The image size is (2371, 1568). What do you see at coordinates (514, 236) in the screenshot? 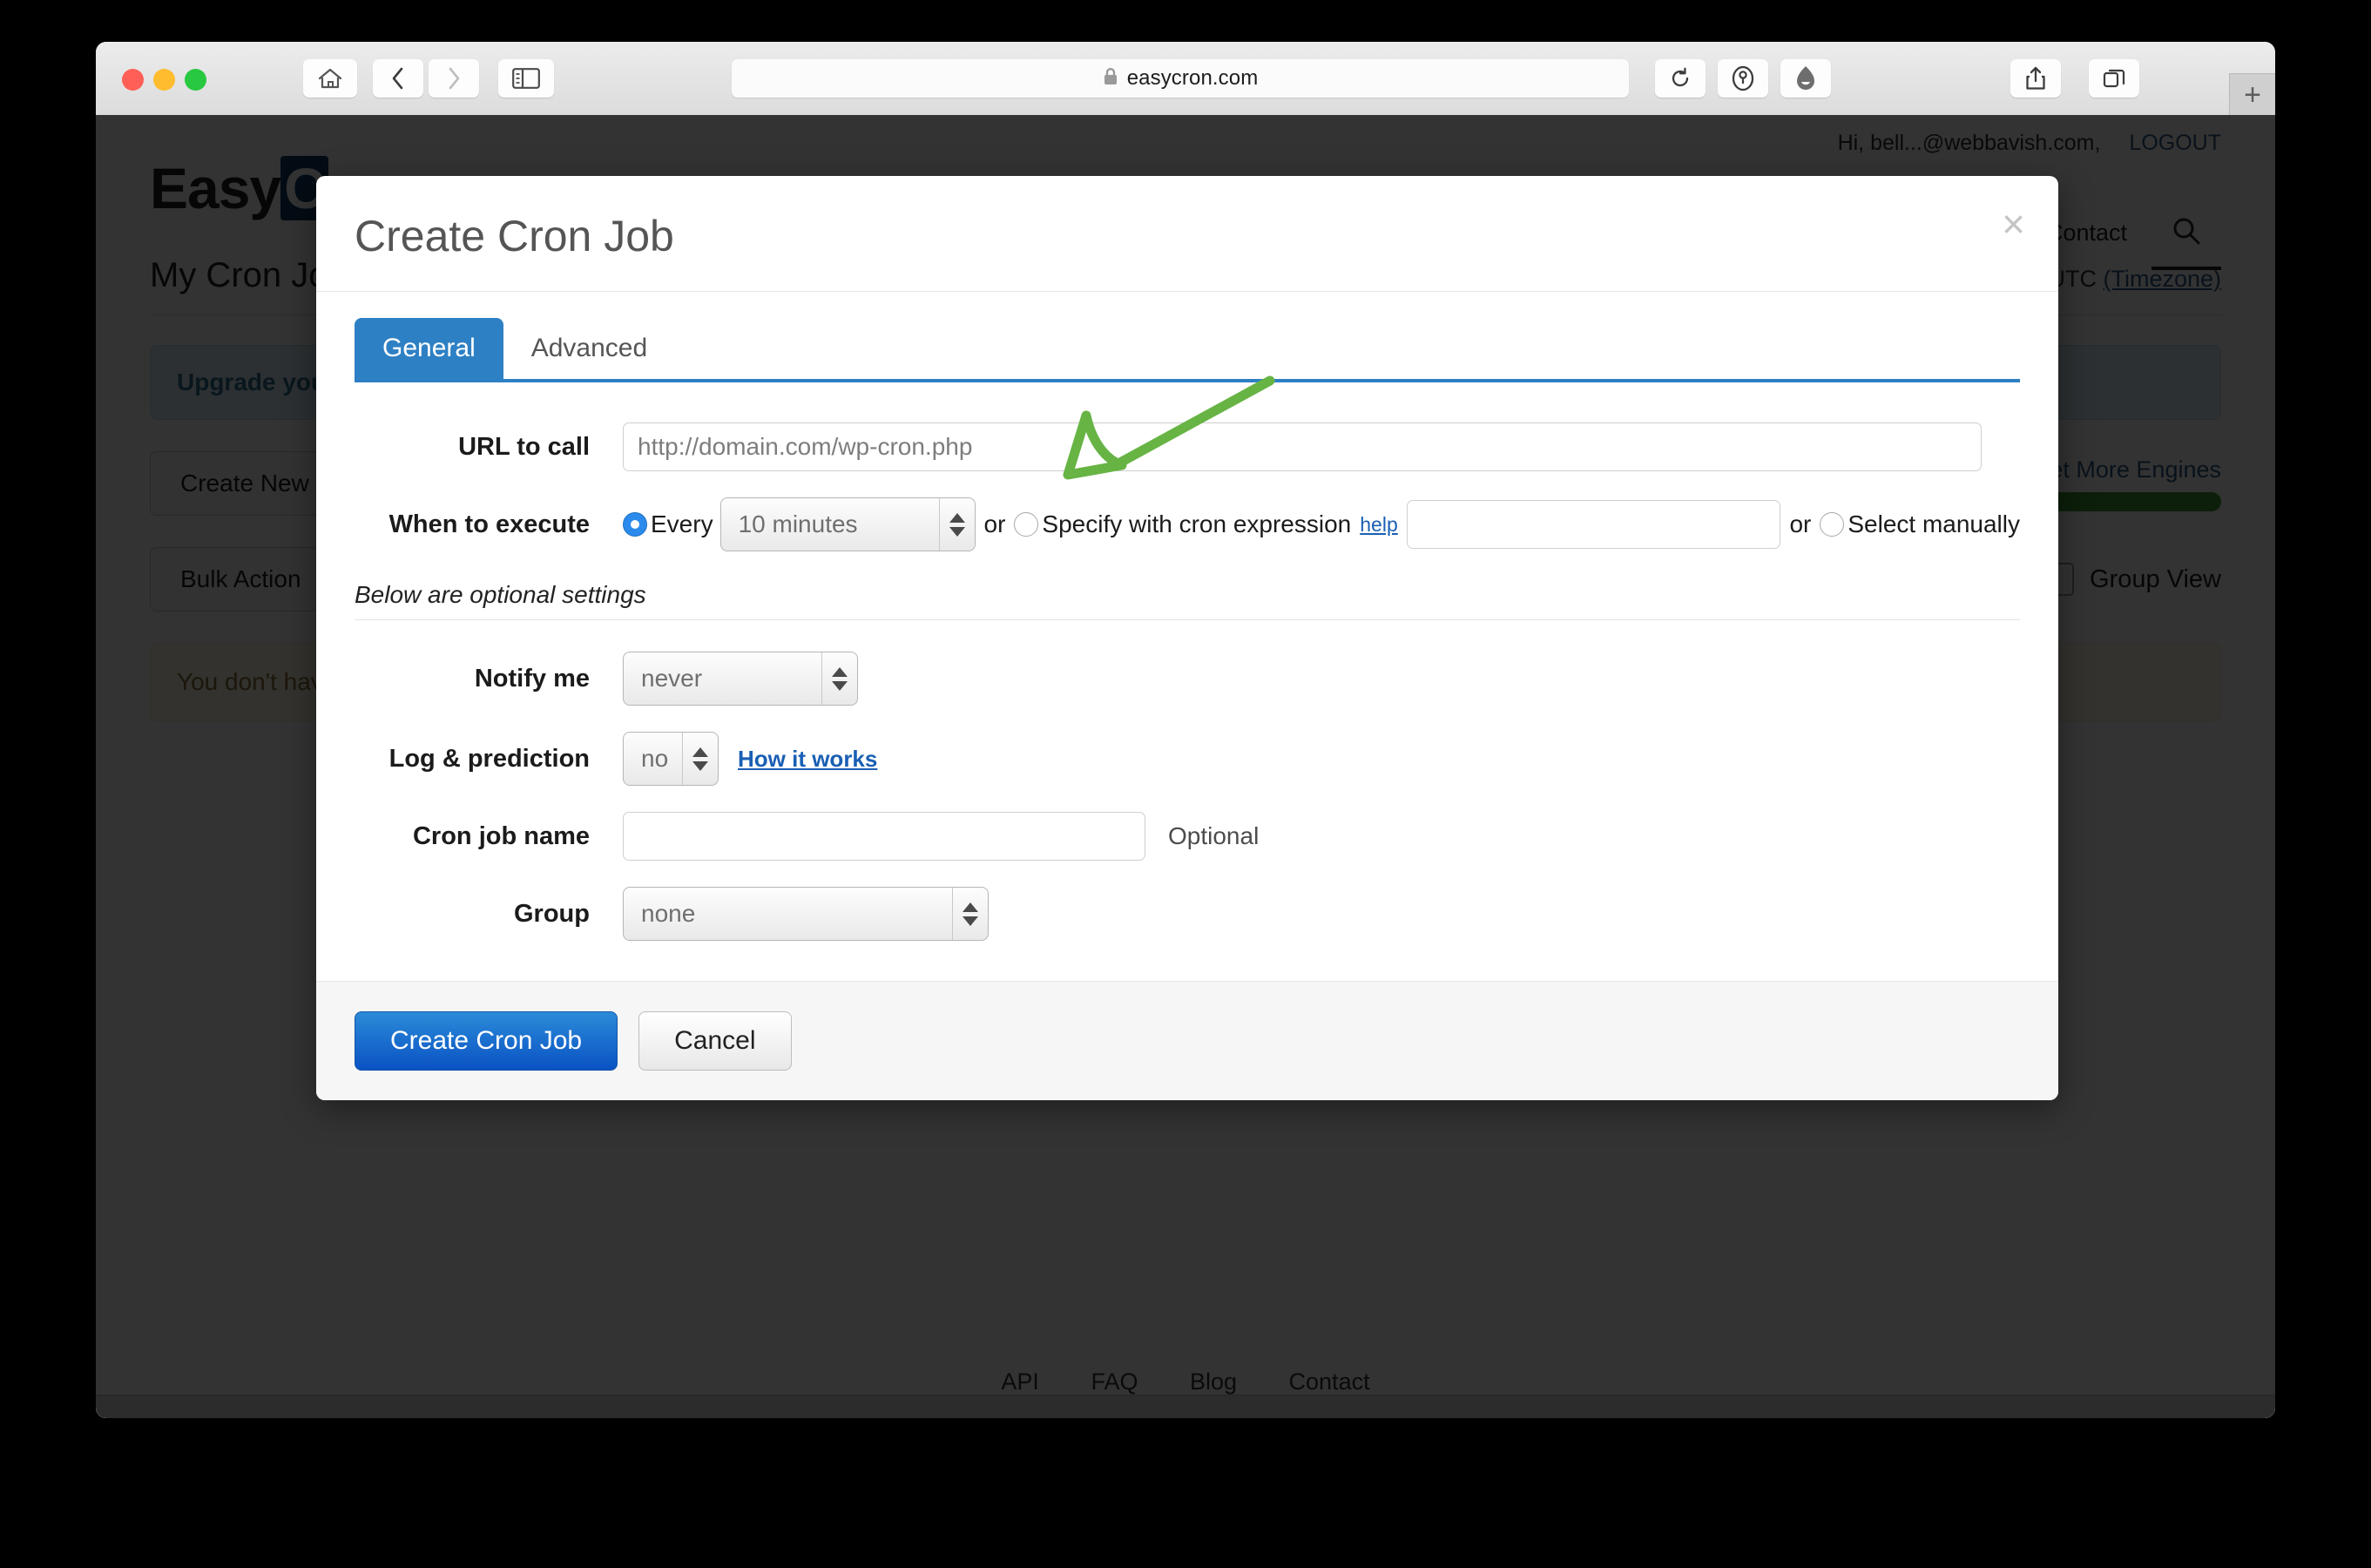
I see `modal-title: Create Cron Job` at bounding box center [514, 236].